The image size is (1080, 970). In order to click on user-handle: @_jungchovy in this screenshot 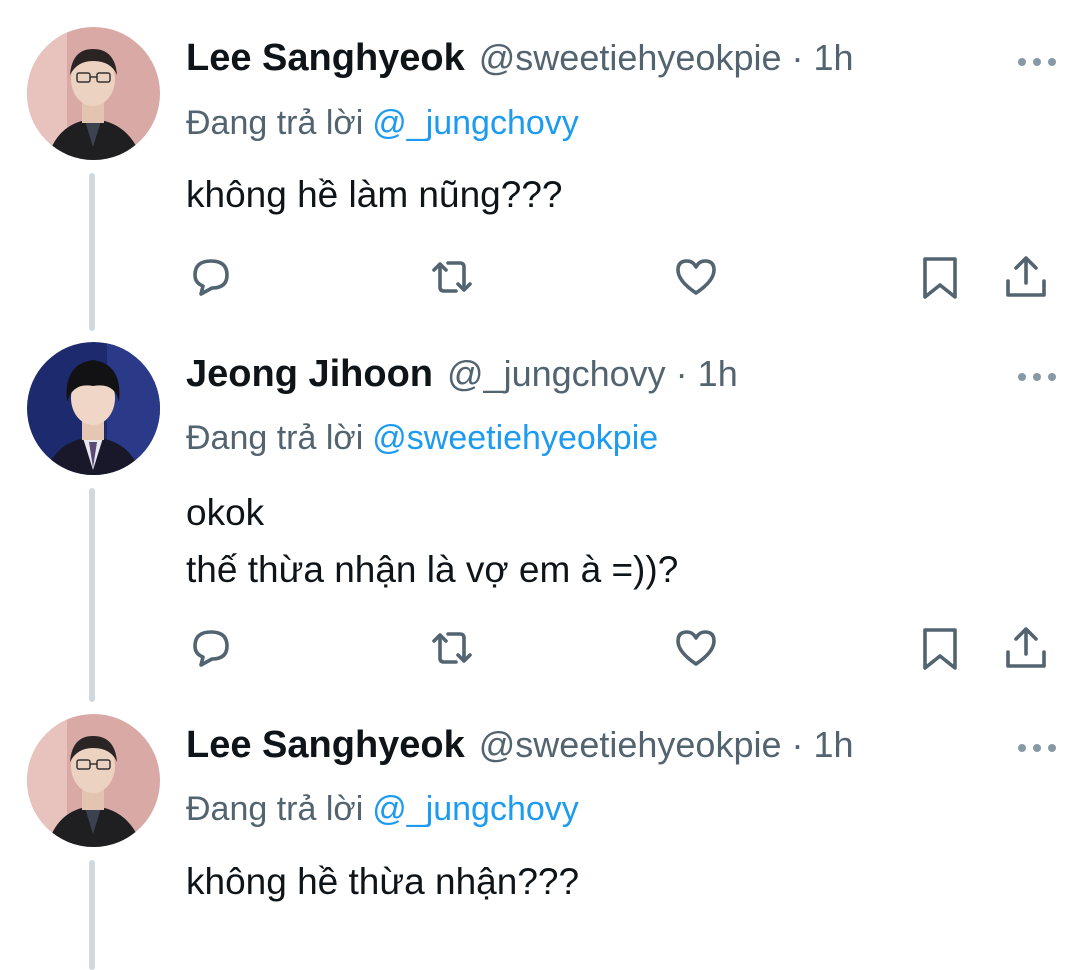, I will do `click(556, 374)`.